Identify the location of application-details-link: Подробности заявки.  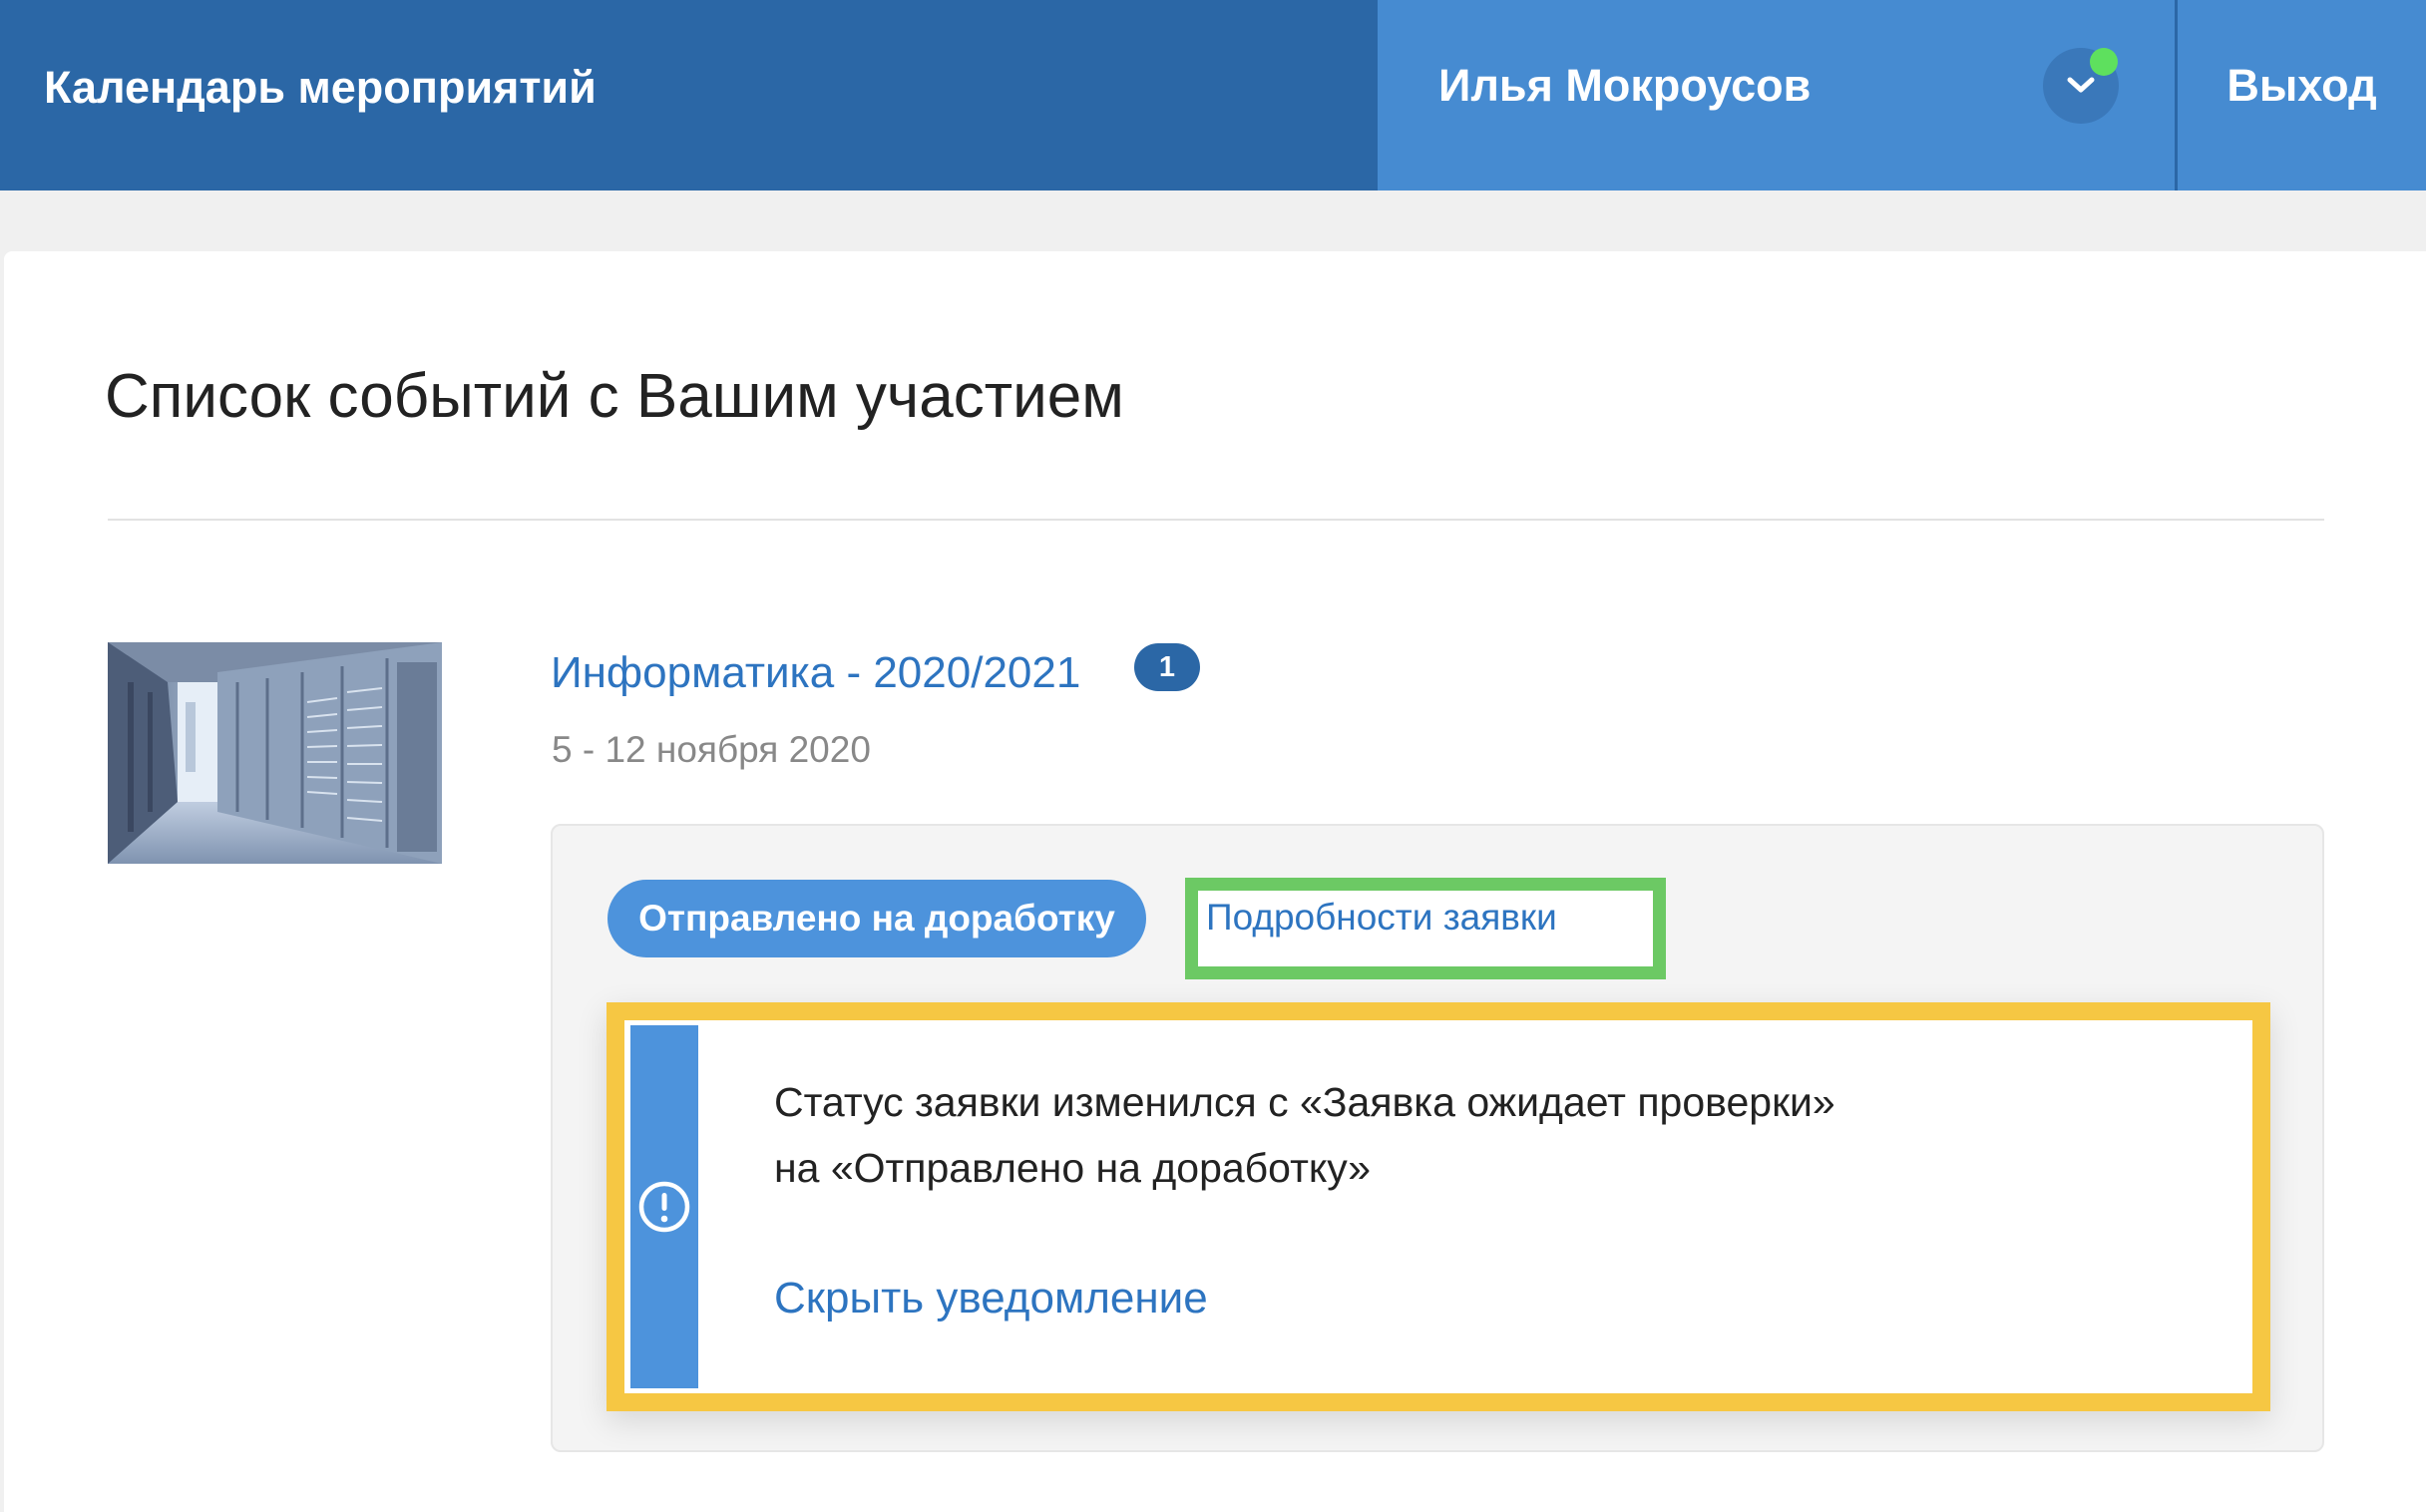
(1381, 917).